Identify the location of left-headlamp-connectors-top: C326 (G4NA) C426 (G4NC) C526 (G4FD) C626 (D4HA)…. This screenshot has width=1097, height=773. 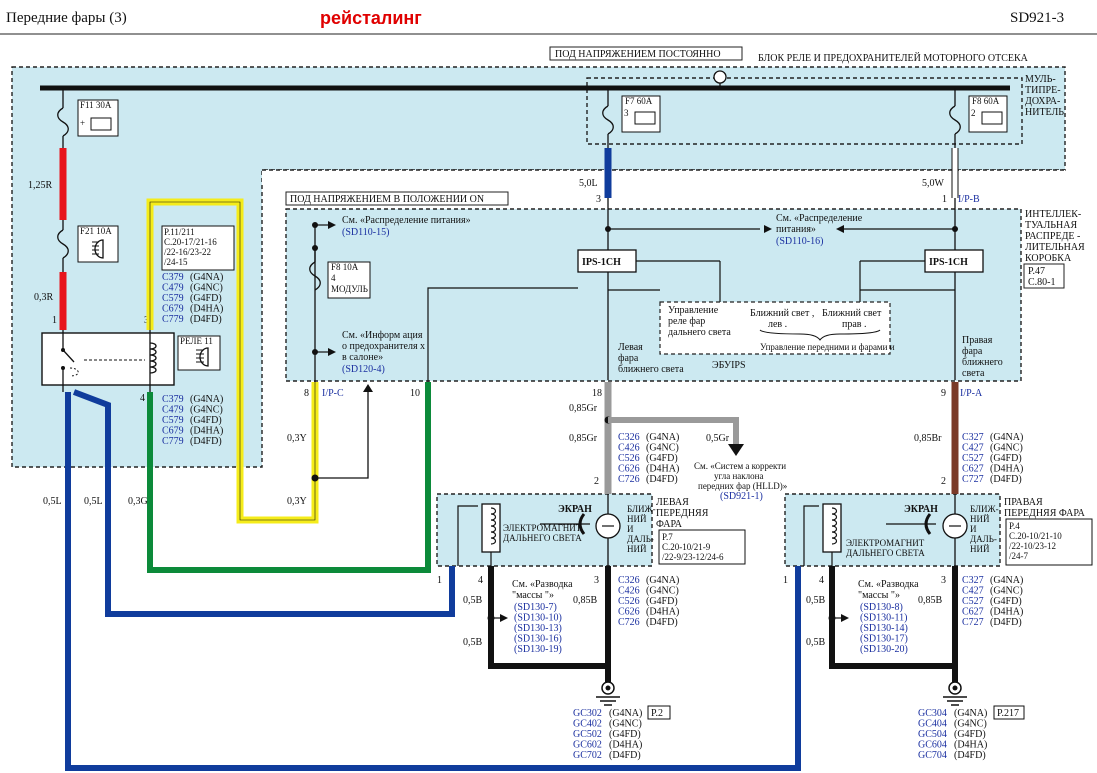
(648, 458).